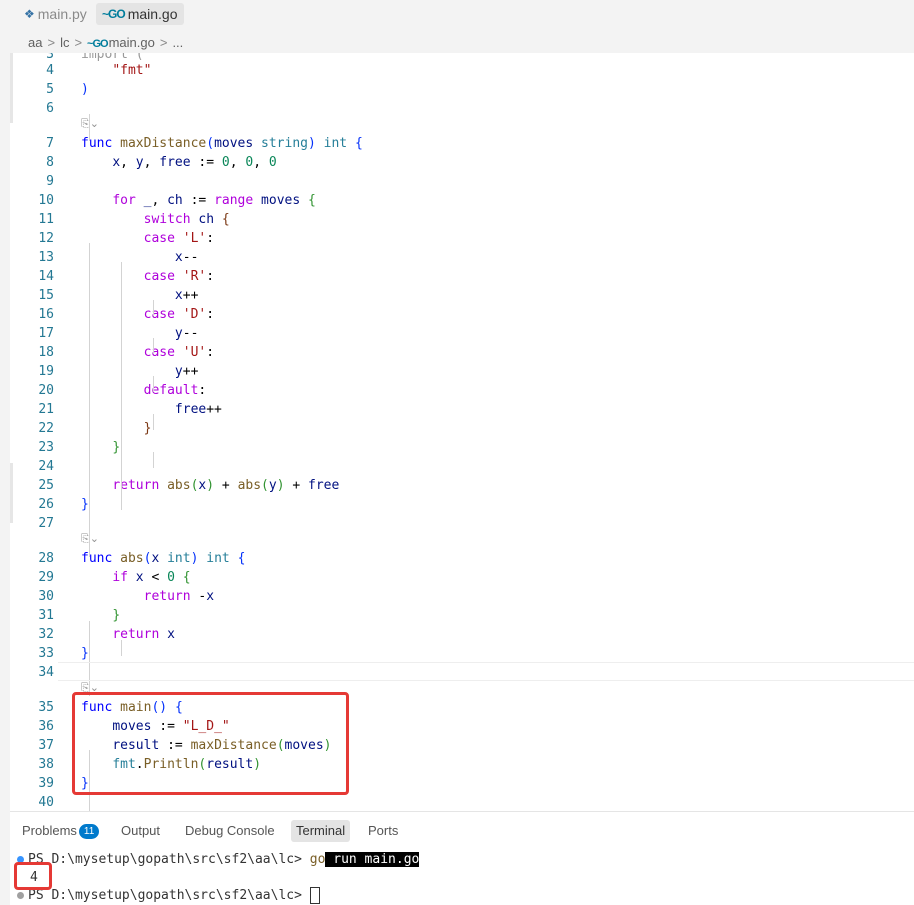  What do you see at coordinates (179, 276) in the screenshot?
I see `code-line: case 'R':` at bounding box center [179, 276].